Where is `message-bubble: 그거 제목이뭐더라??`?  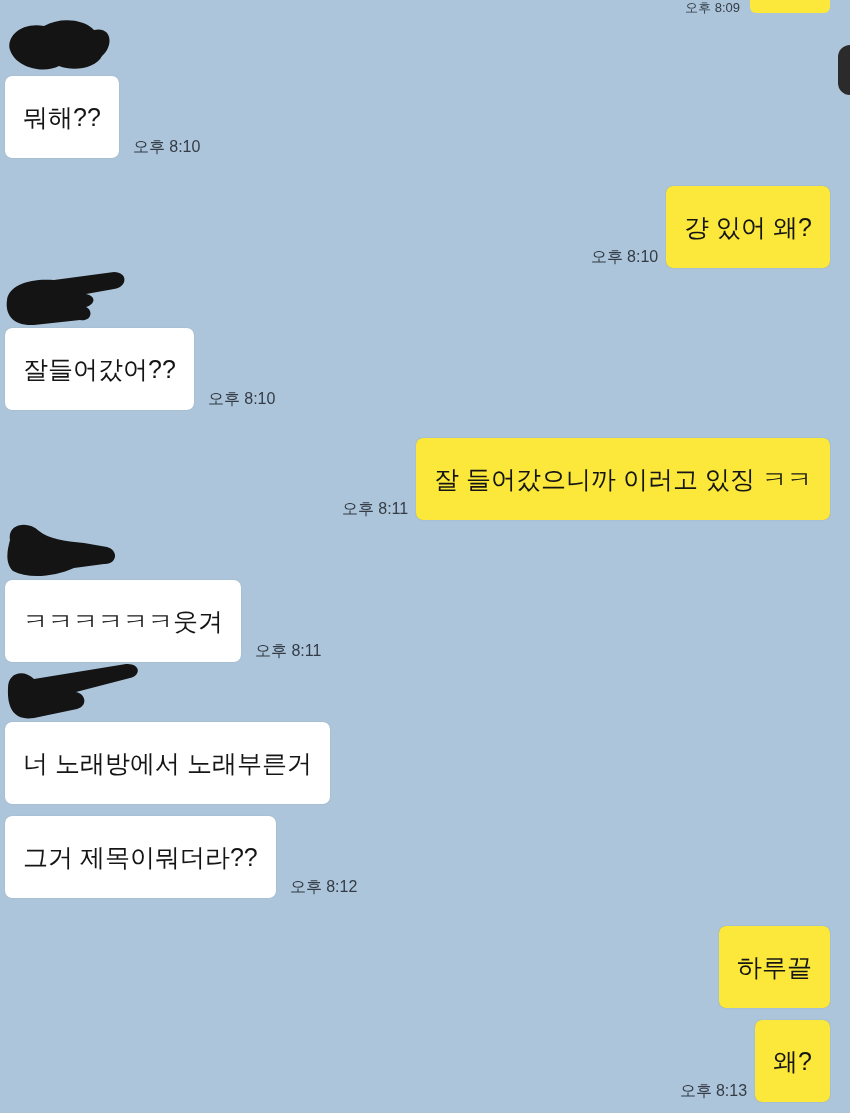
message-bubble: 그거 제목이뭐더라?? is located at coordinates (140, 857).